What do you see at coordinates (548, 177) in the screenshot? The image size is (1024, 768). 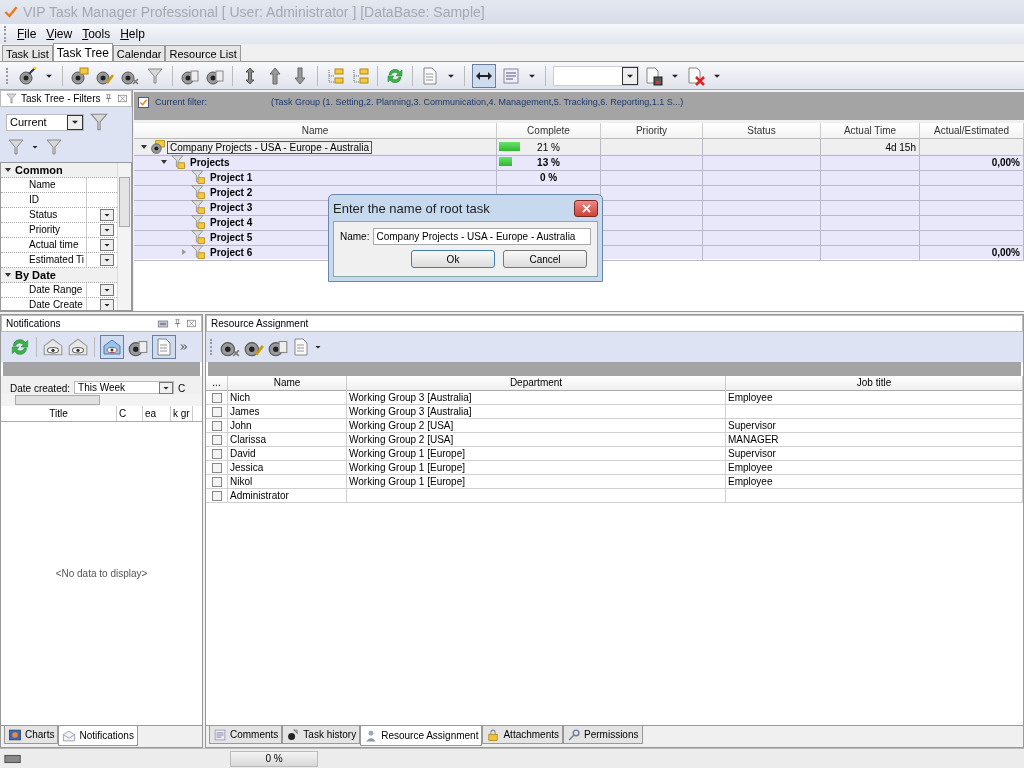 I see `complete-value: 0 %` at bounding box center [548, 177].